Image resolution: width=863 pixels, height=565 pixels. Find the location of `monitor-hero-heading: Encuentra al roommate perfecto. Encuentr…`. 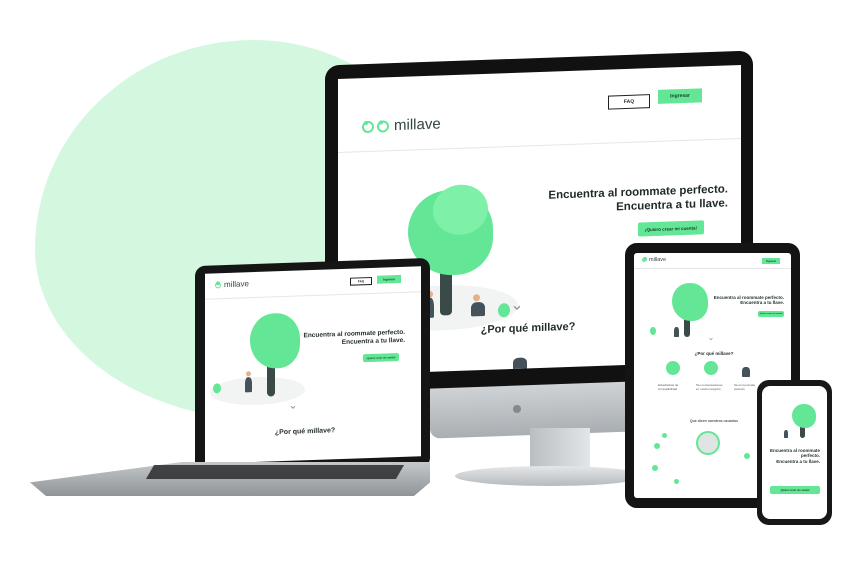

monitor-hero-heading: Encuentra al roommate perfecto. Encuentr… is located at coordinates (638, 198).